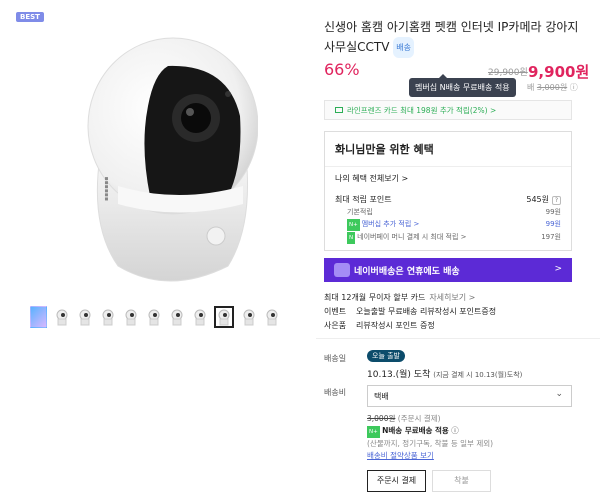 The width and height of the screenshot is (600, 492). What do you see at coordinates (422, 110) in the screenshot?
I see `card-banner-text: 라인프렌즈 카드 최대 198원 추가 적립(2%) >` at bounding box center [422, 110].